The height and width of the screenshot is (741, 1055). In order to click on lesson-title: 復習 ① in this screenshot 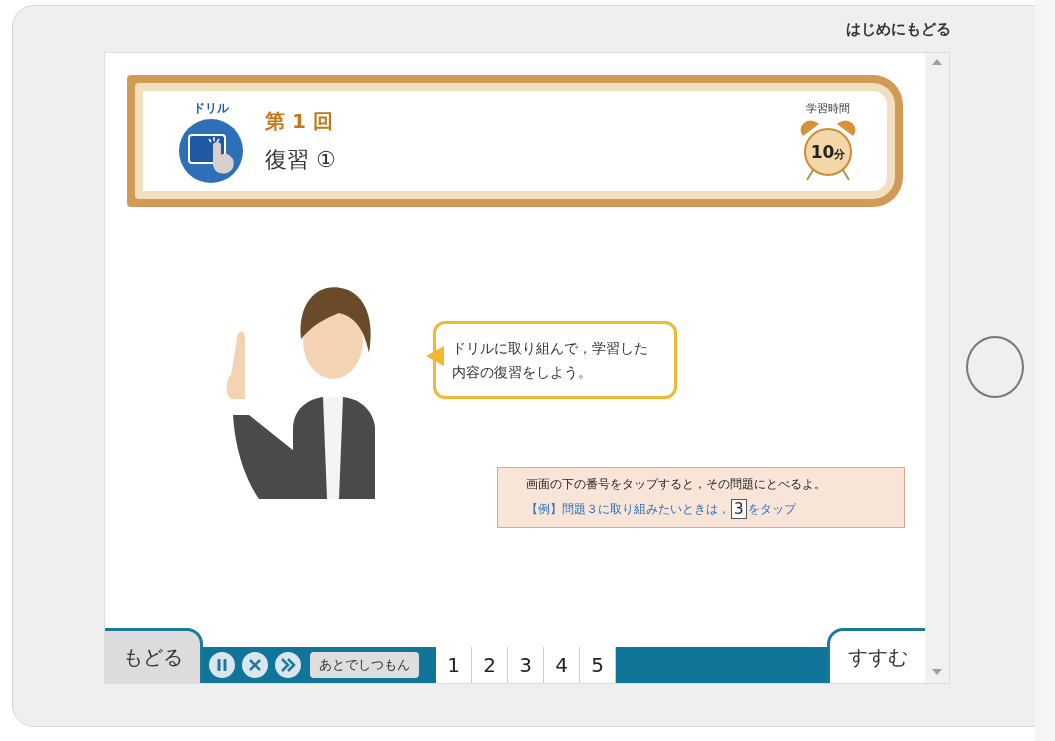, I will do `click(301, 159)`.